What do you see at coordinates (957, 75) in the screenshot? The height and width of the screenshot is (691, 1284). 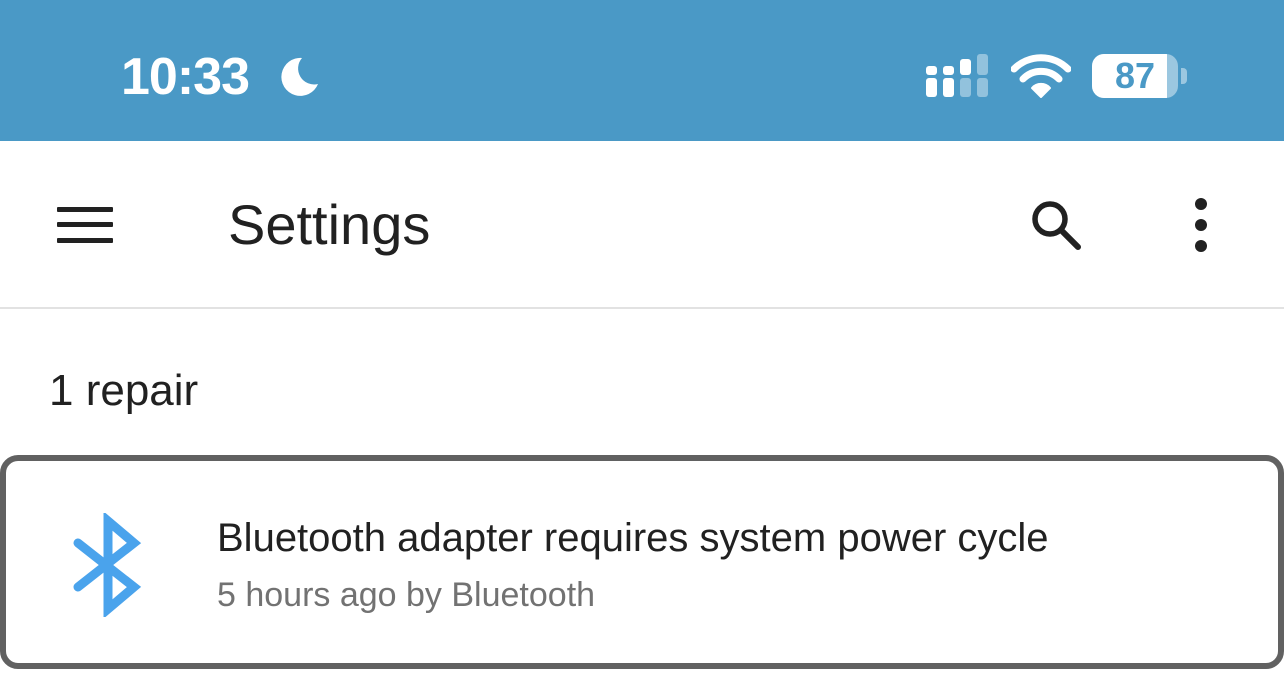 I see `signal-icon` at bounding box center [957, 75].